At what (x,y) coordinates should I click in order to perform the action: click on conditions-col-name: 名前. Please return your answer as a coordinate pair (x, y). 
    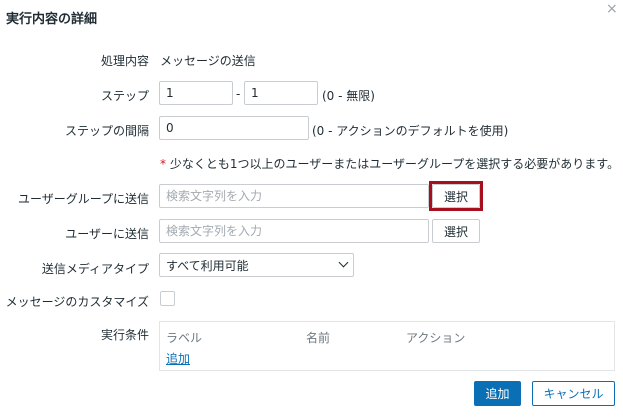
    Looking at the image, I should click on (318, 338).